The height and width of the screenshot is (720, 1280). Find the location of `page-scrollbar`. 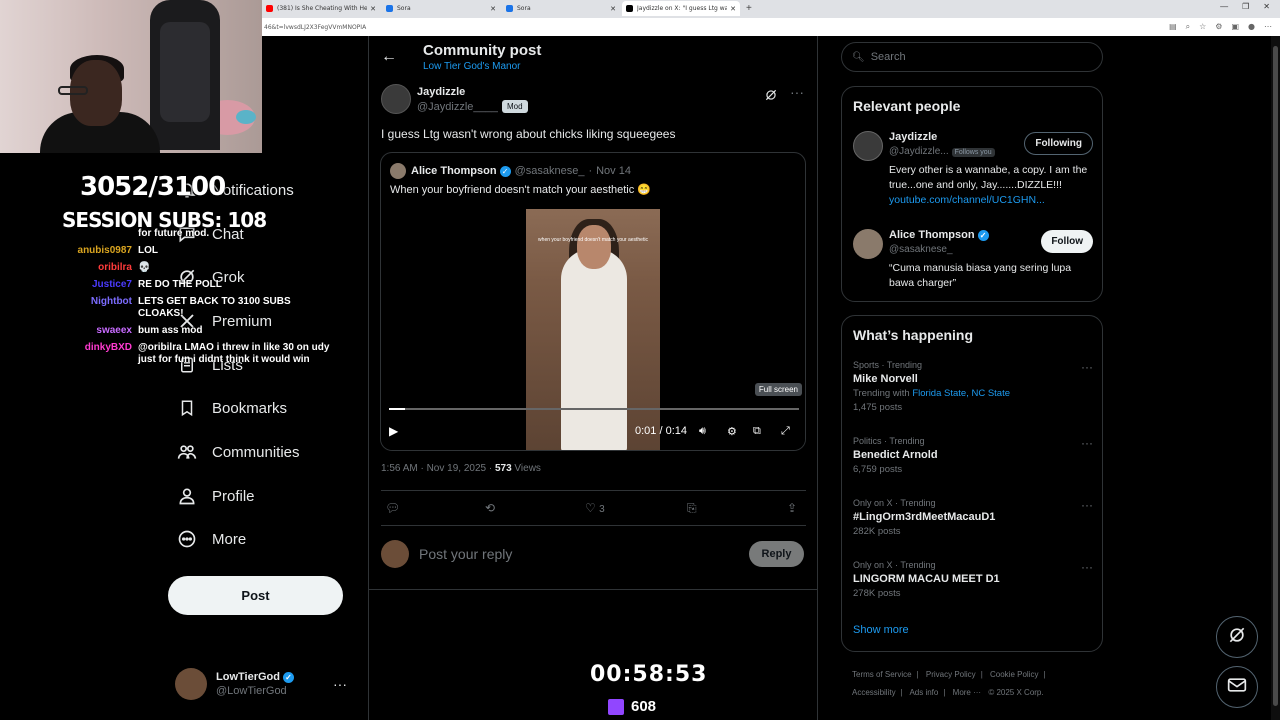

page-scrollbar is located at coordinates (1275, 378).